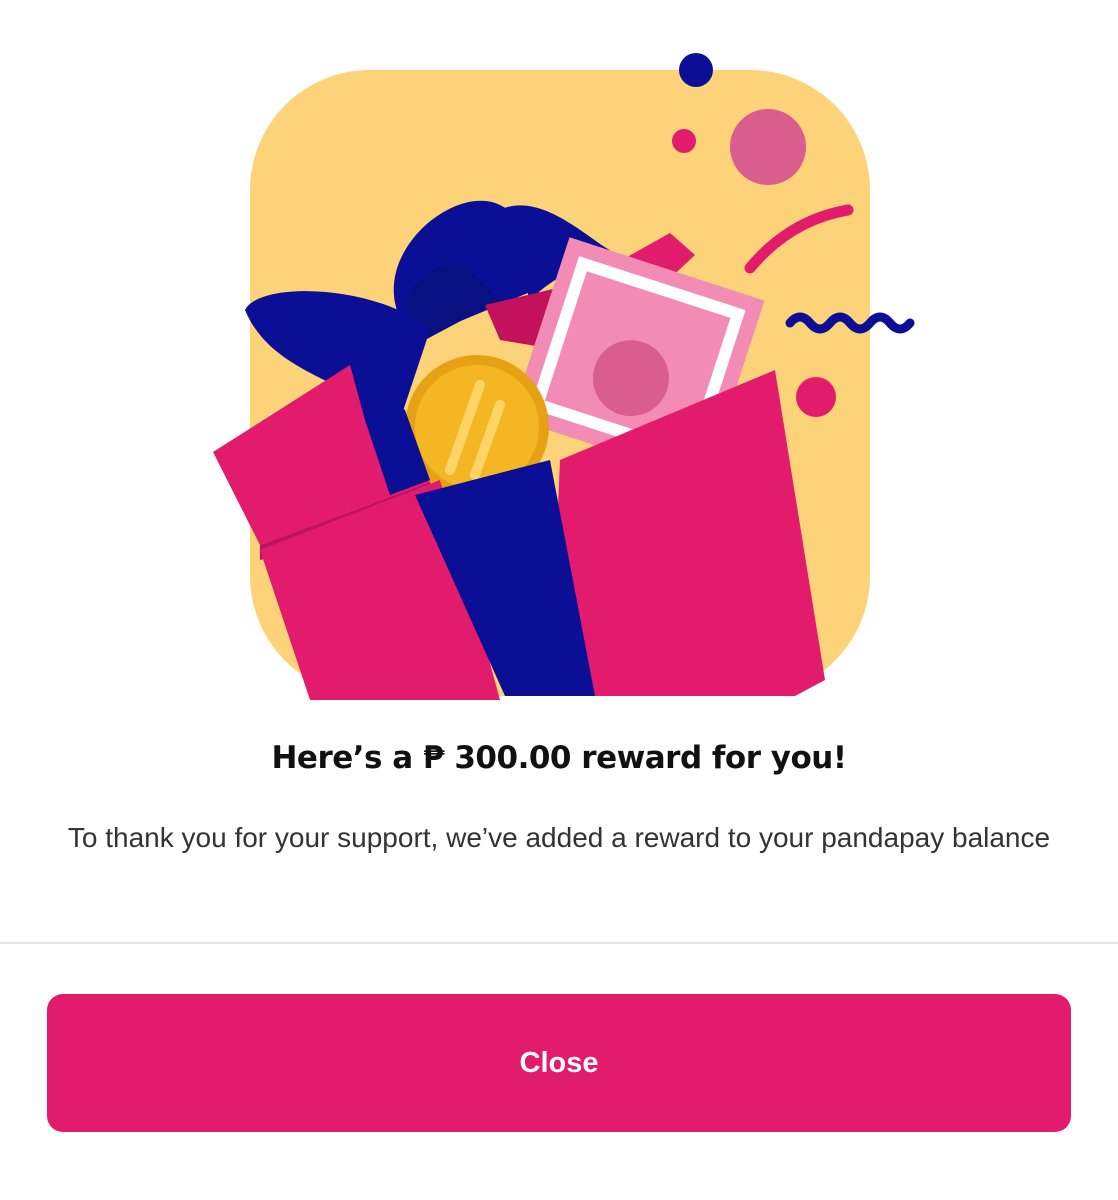 The height and width of the screenshot is (1200, 1118). Describe the element at coordinates (559, 1063) in the screenshot. I see `close-button: Close` at that location.